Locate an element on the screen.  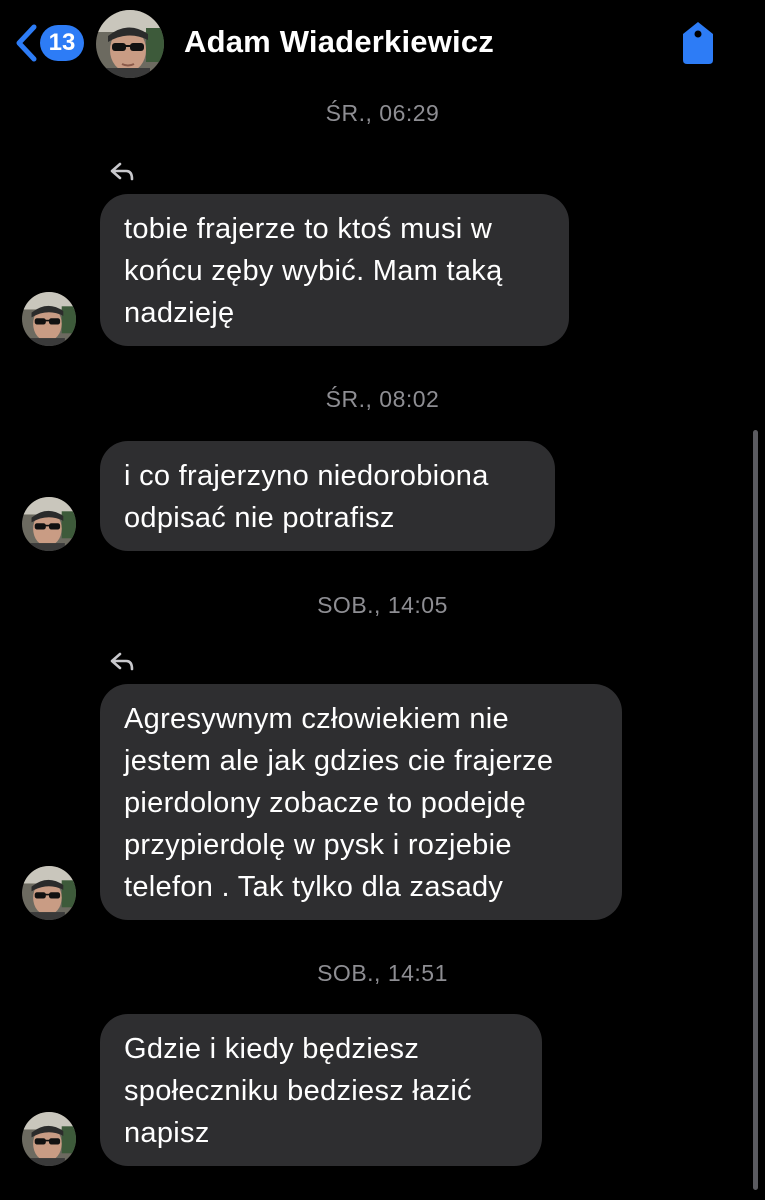
tag-button is located at coordinates (698, 43).